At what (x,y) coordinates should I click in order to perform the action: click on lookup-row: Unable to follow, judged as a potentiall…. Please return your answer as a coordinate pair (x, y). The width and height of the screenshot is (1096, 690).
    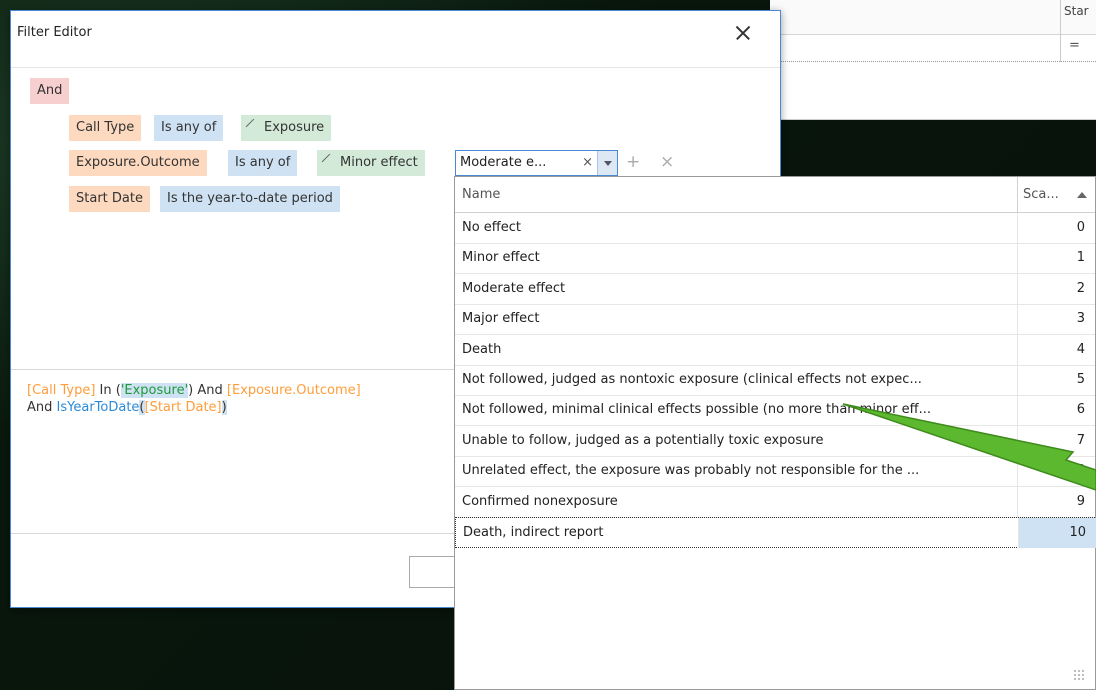
    Looking at the image, I should click on (775, 441).